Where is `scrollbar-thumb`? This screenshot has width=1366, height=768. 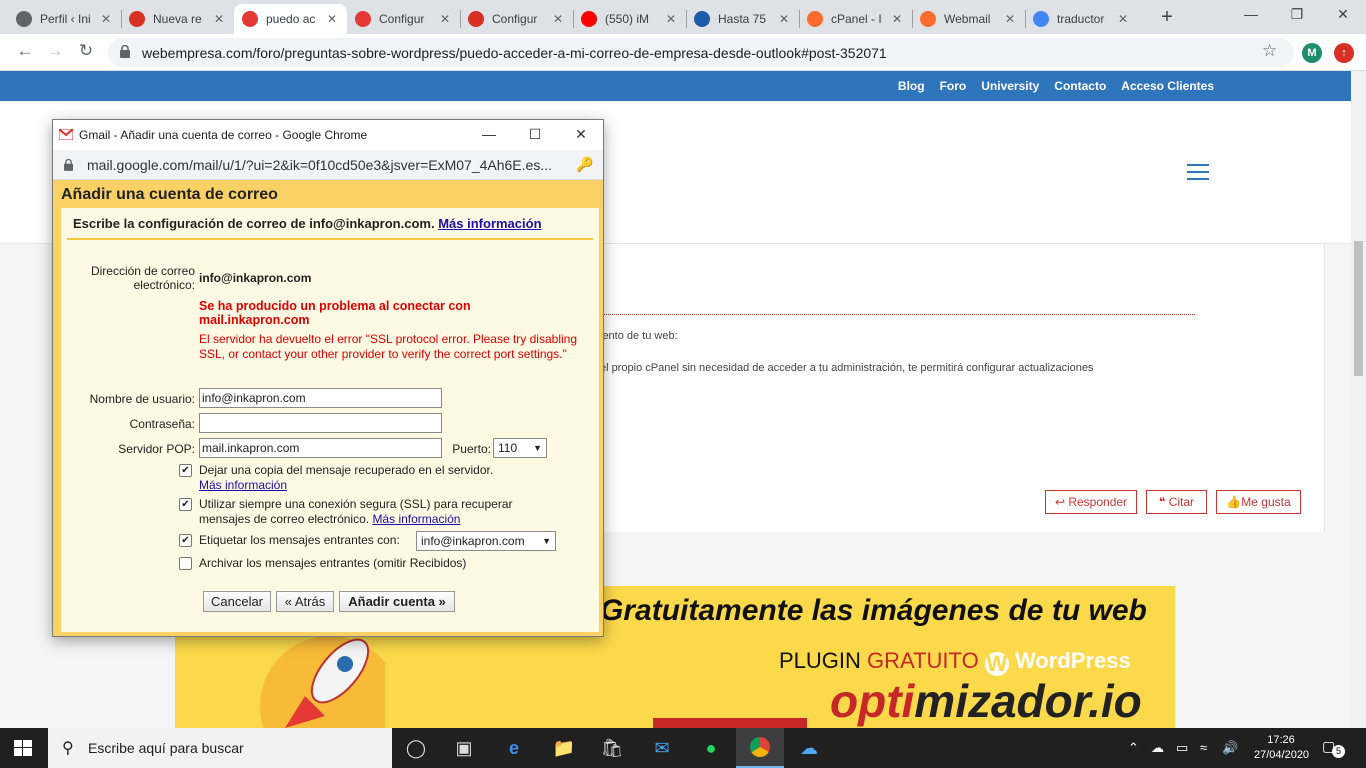 scrollbar-thumb is located at coordinates (1358, 308).